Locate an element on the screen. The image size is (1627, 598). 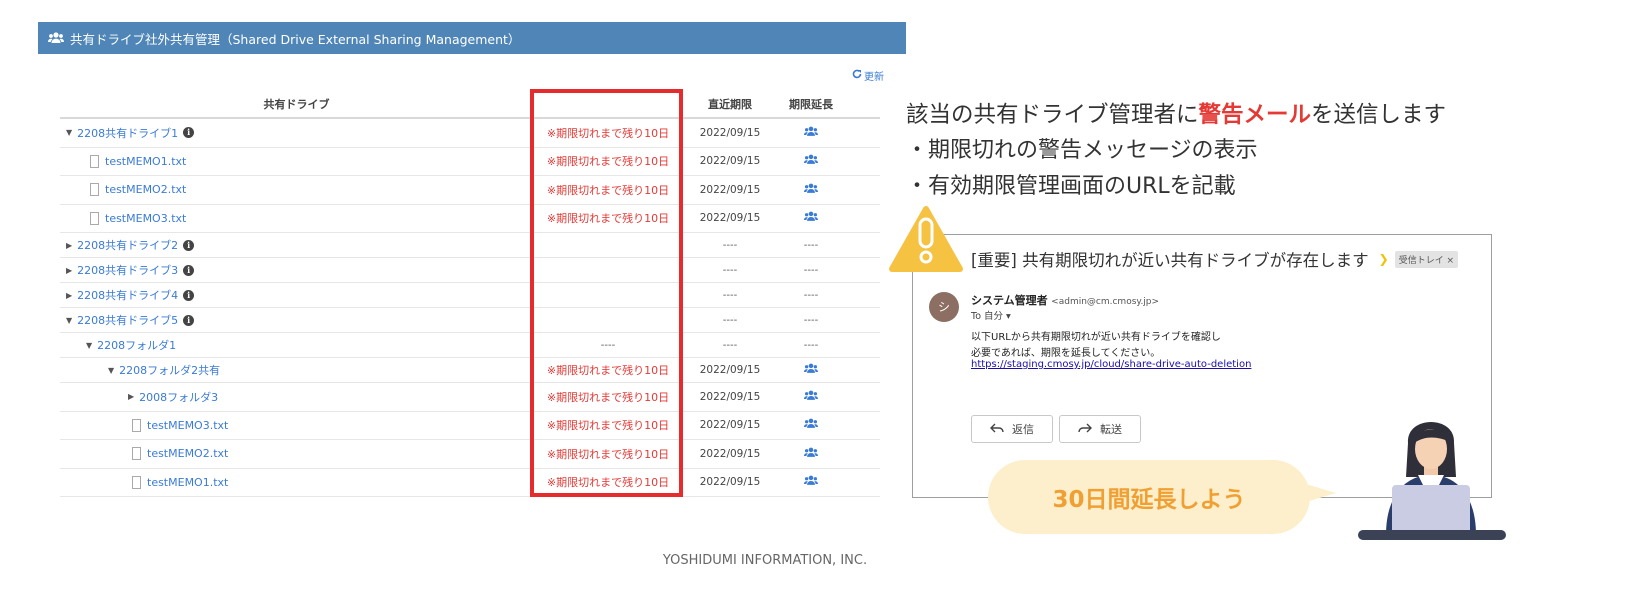
folder-link: ▼ 2208共有ドライブ1 i is located at coordinates (130, 133).